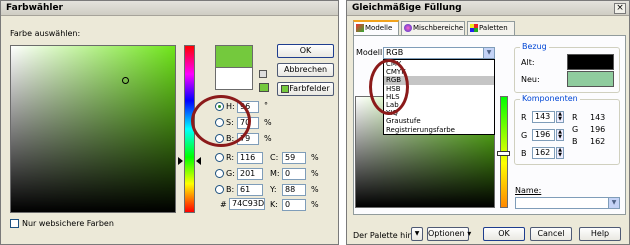  Describe the element at coordinates (305, 70) in the screenshot. I see `cancel-button: Abbrechen` at that location.